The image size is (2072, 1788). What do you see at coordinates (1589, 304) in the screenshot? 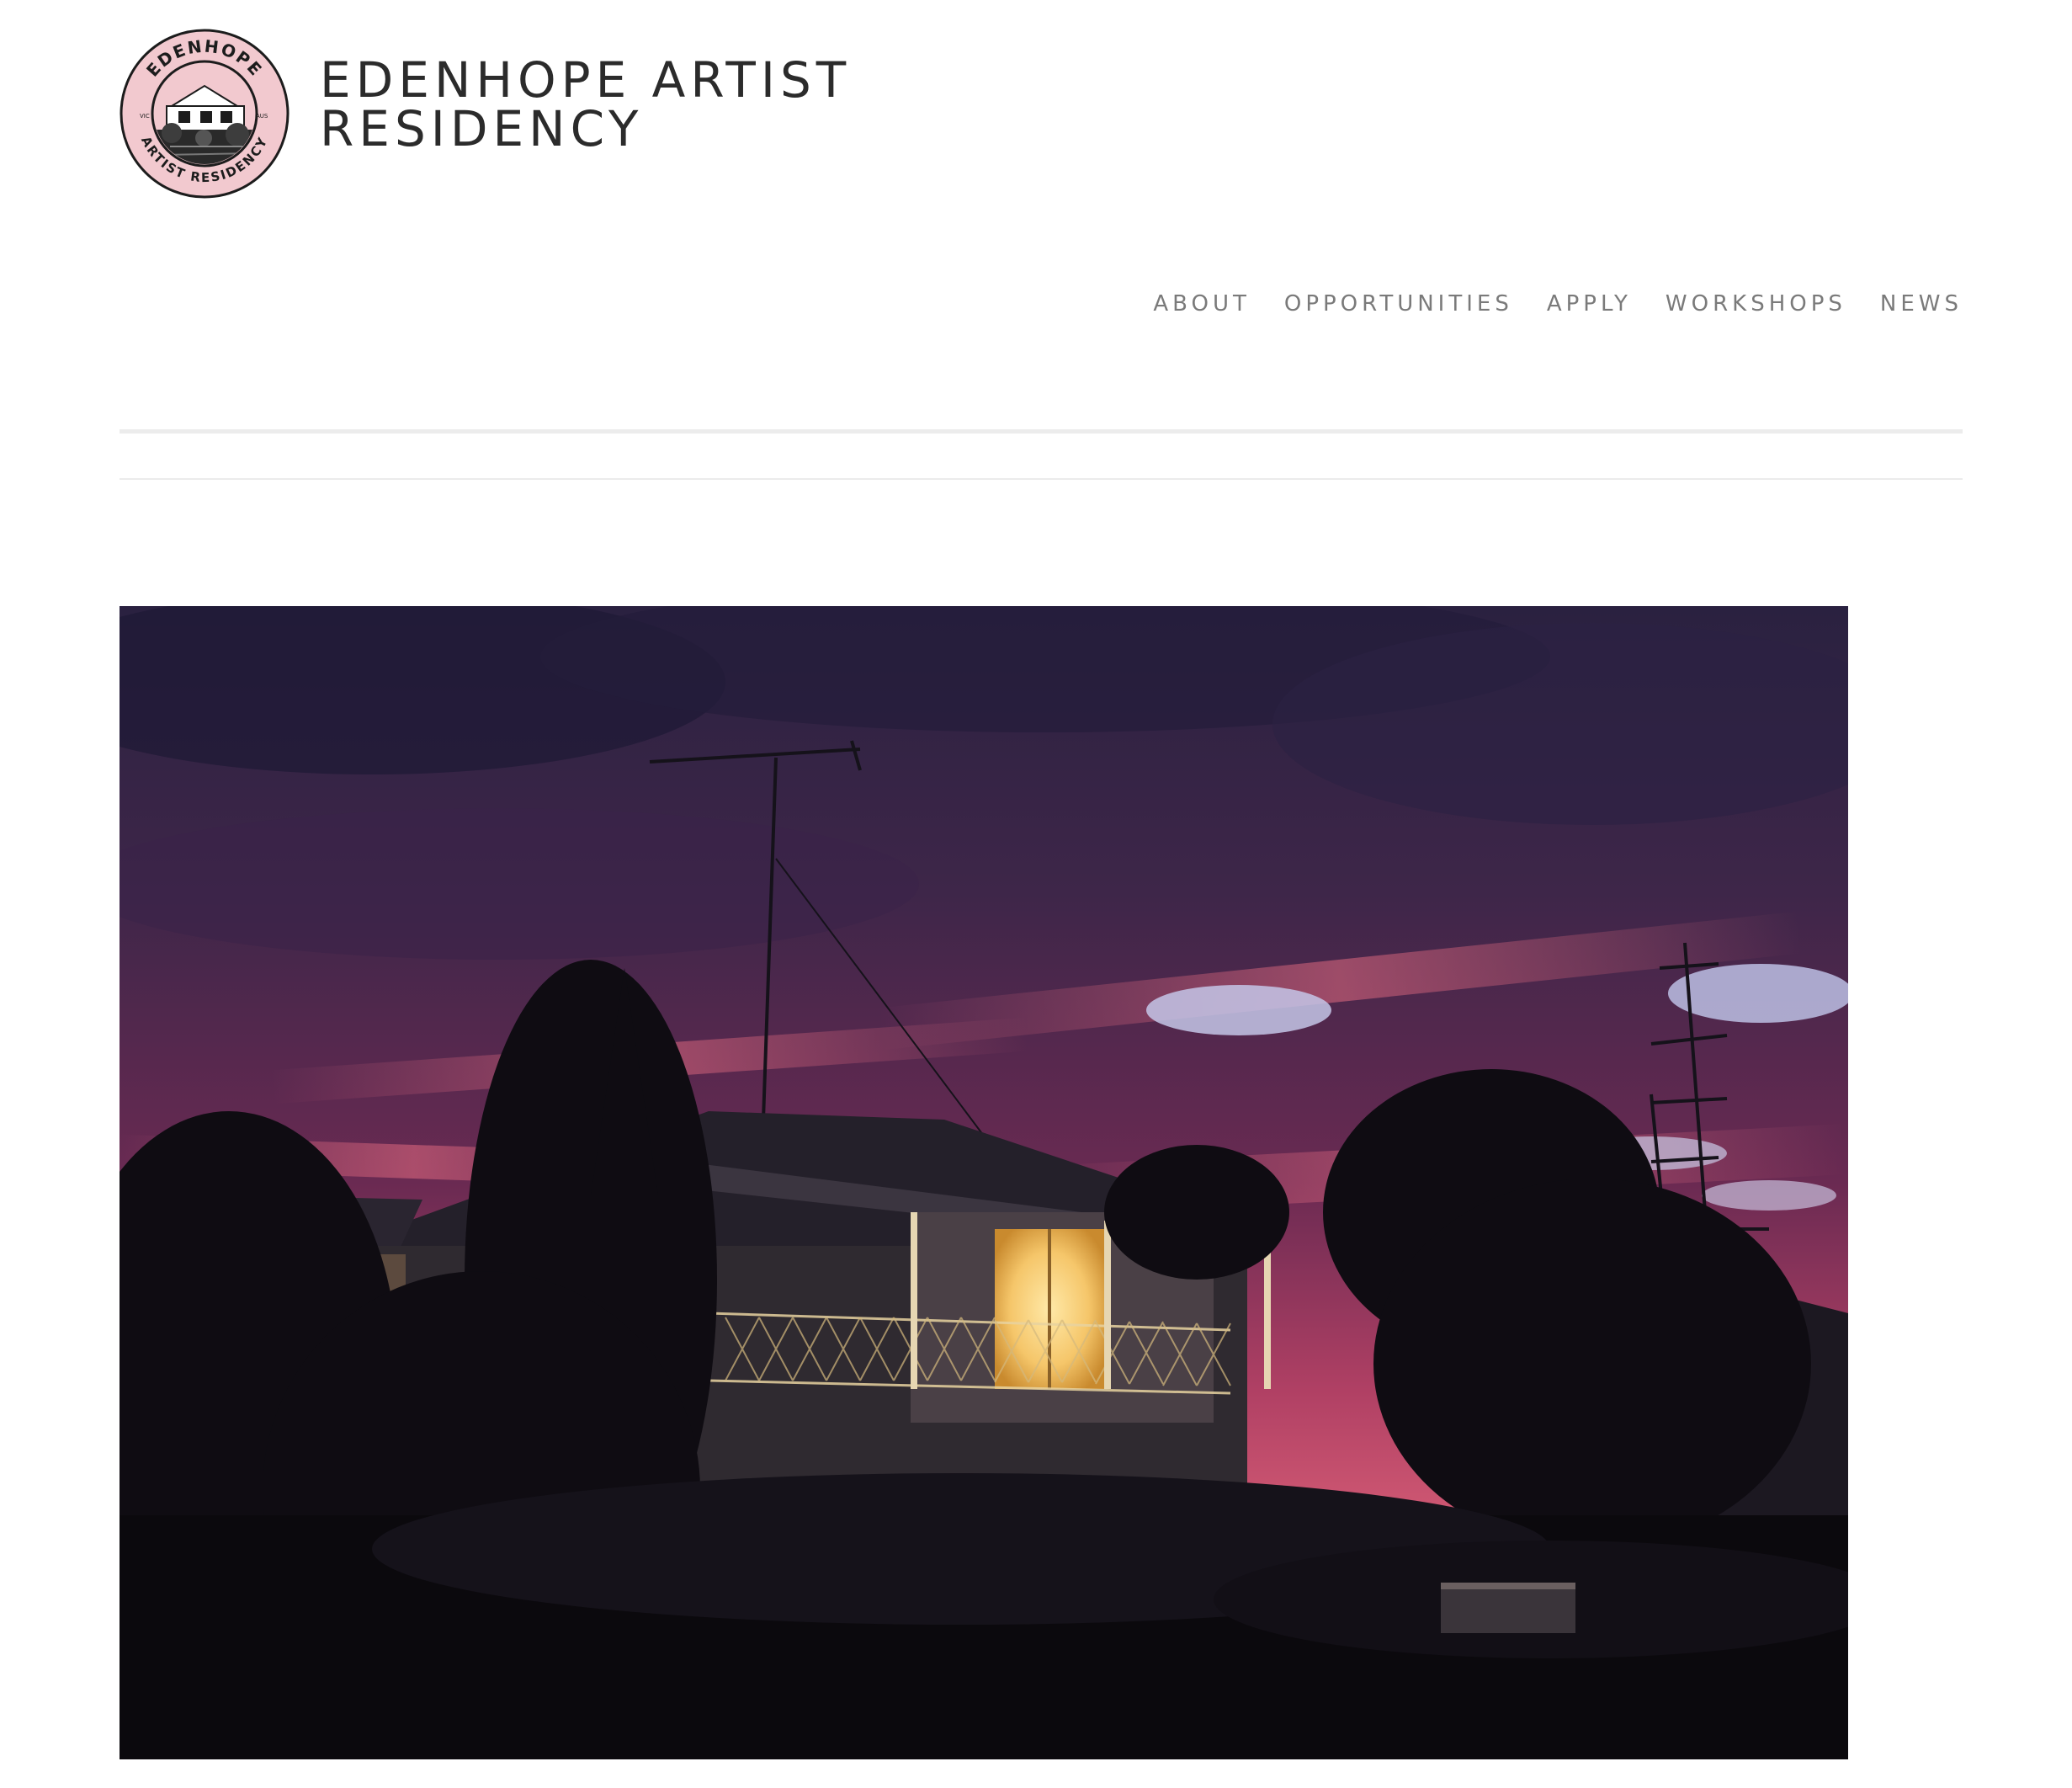
I see `nav-apply: APPLY` at bounding box center [1589, 304].